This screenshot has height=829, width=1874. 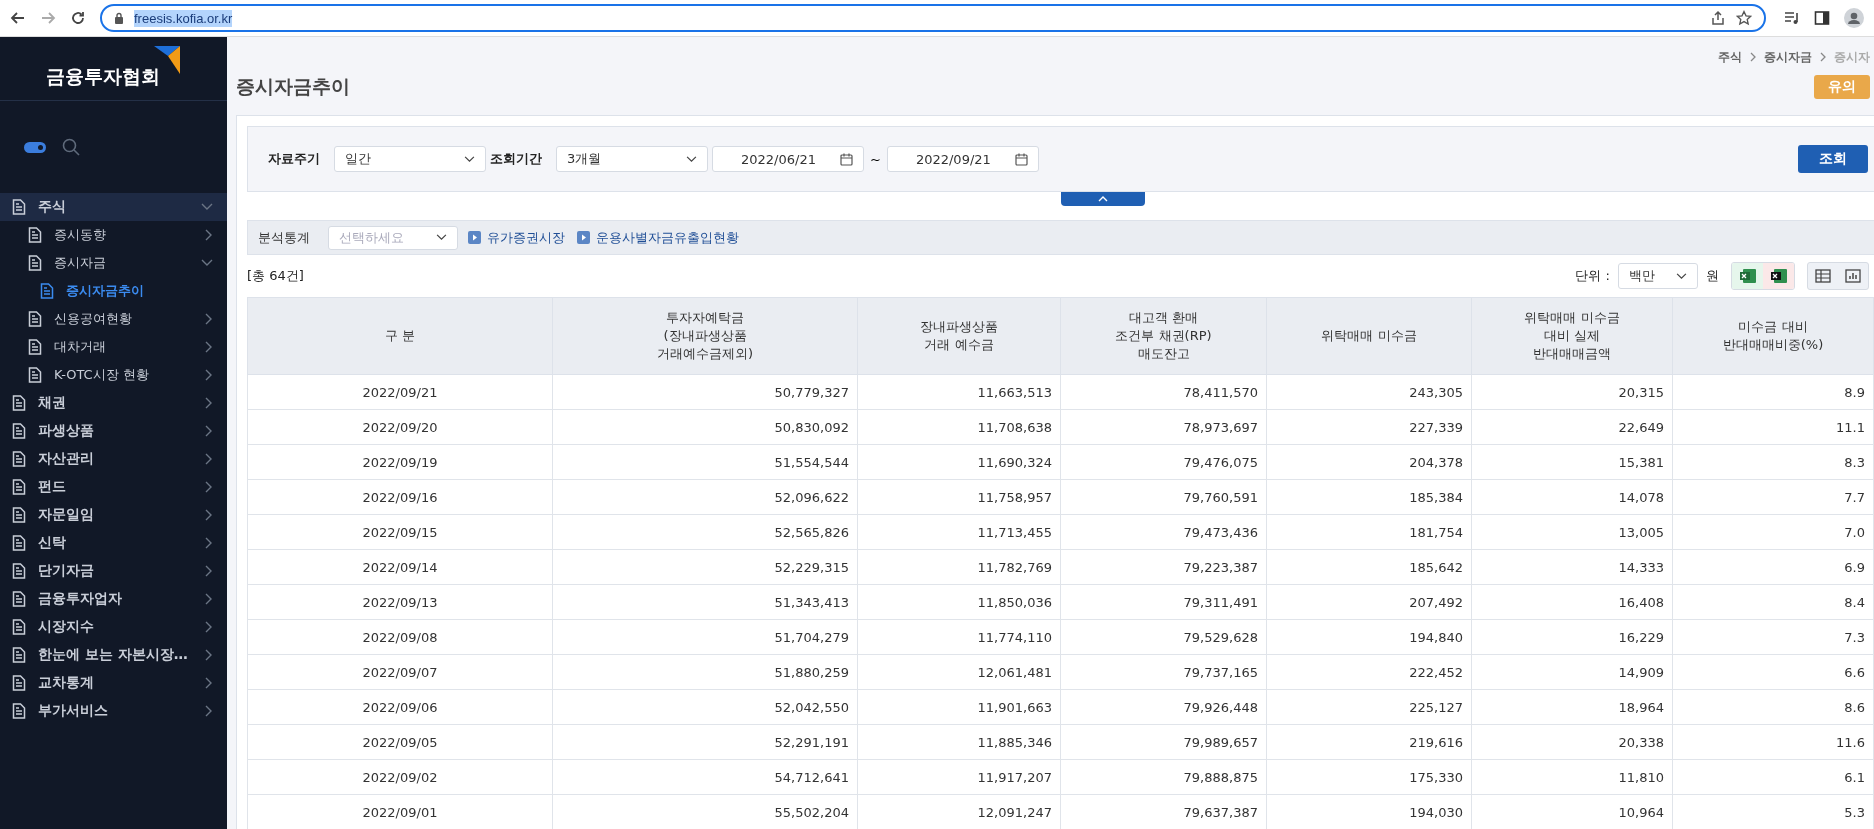 I want to click on media-icon, so click(x=1792, y=18).